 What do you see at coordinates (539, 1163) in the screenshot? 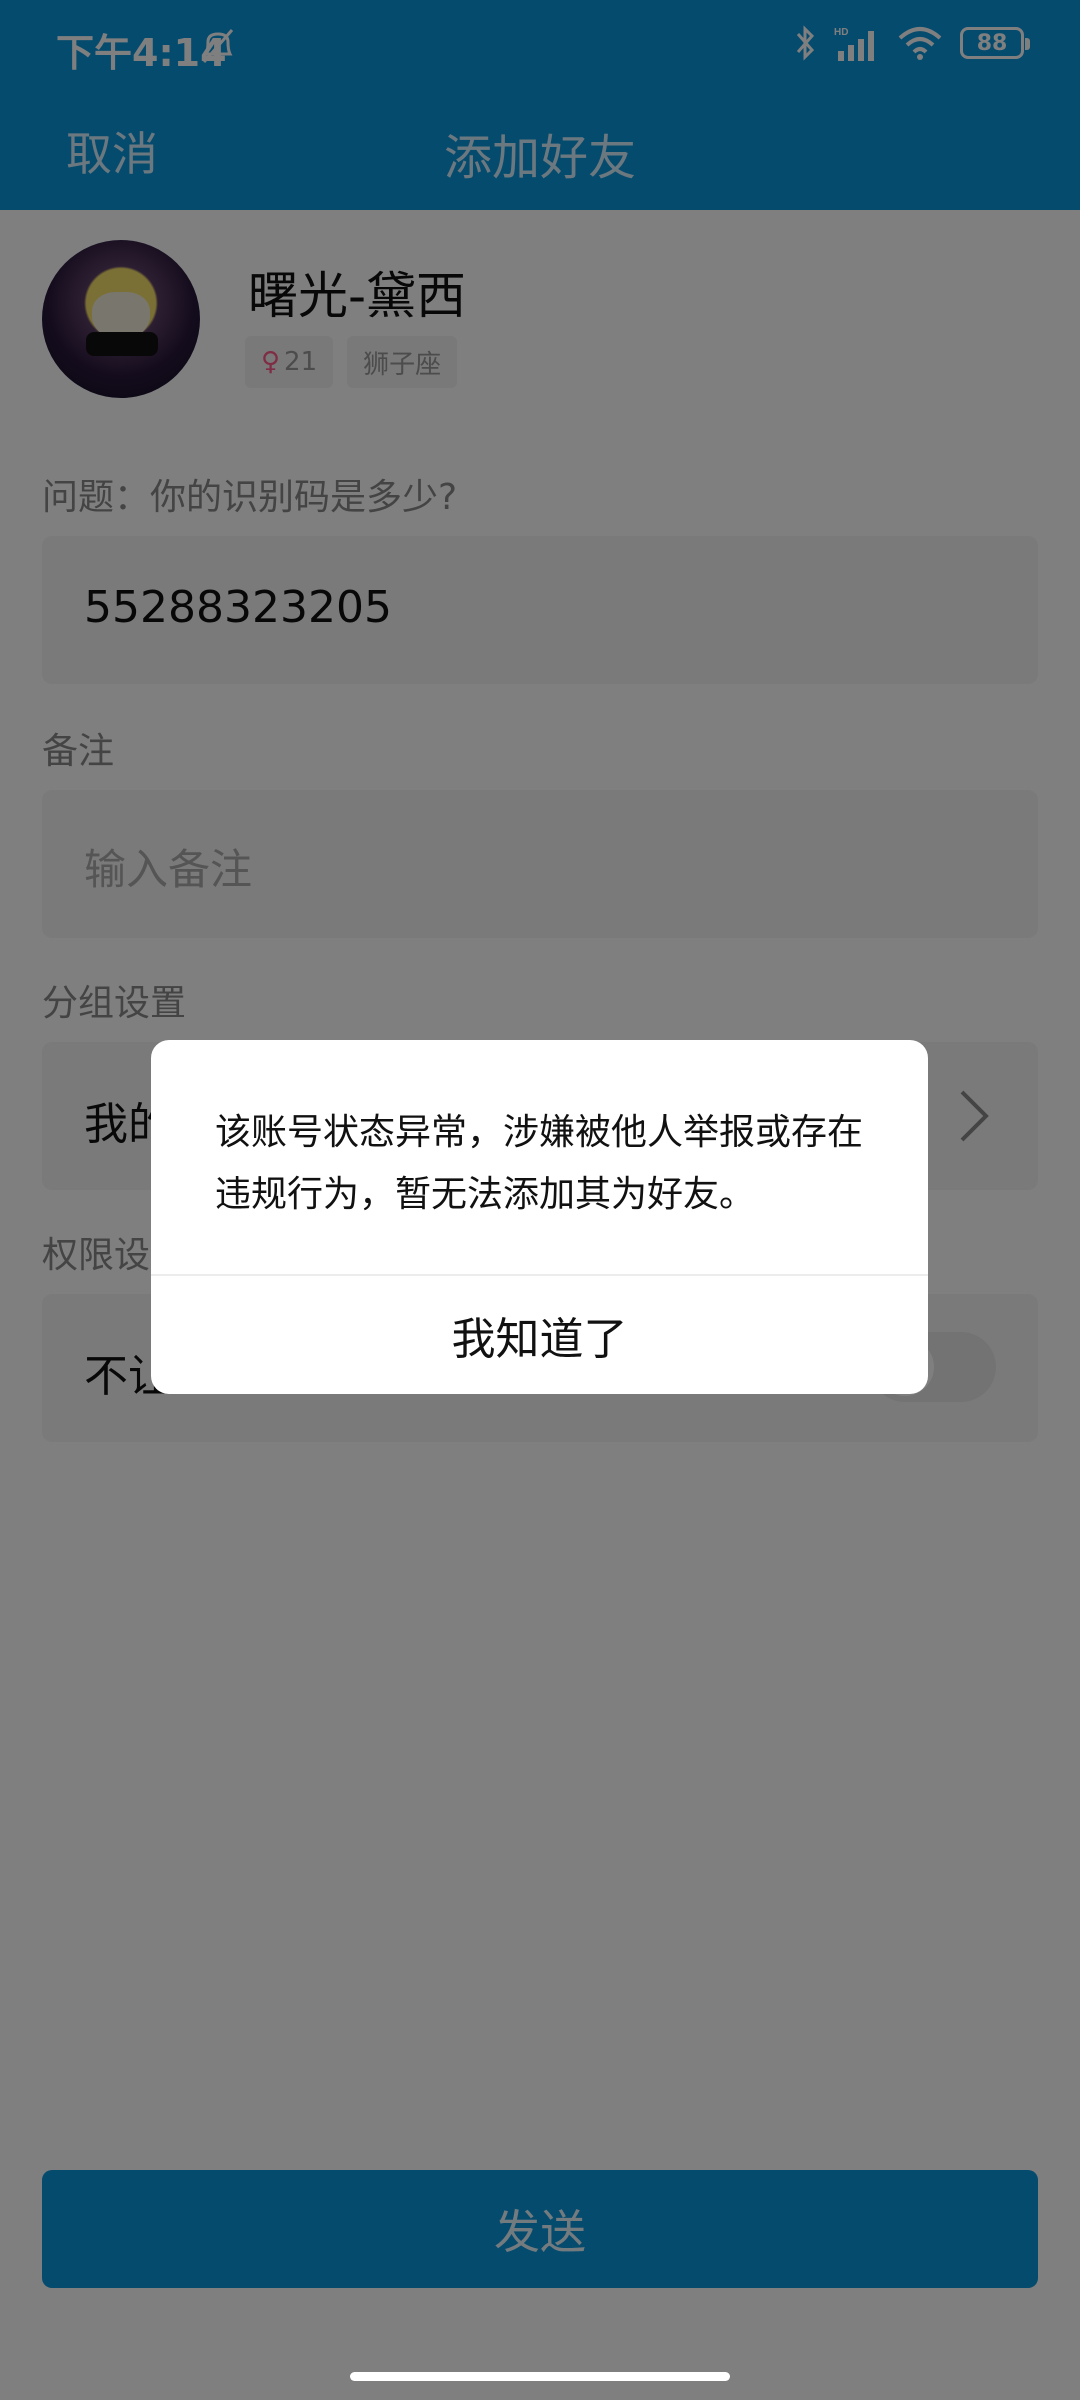
I see `dialog-message: 该账号状态异常，涉嫌被他人举报或存在违规行为，暂无法添加其为好友。` at bounding box center [539, 1163].